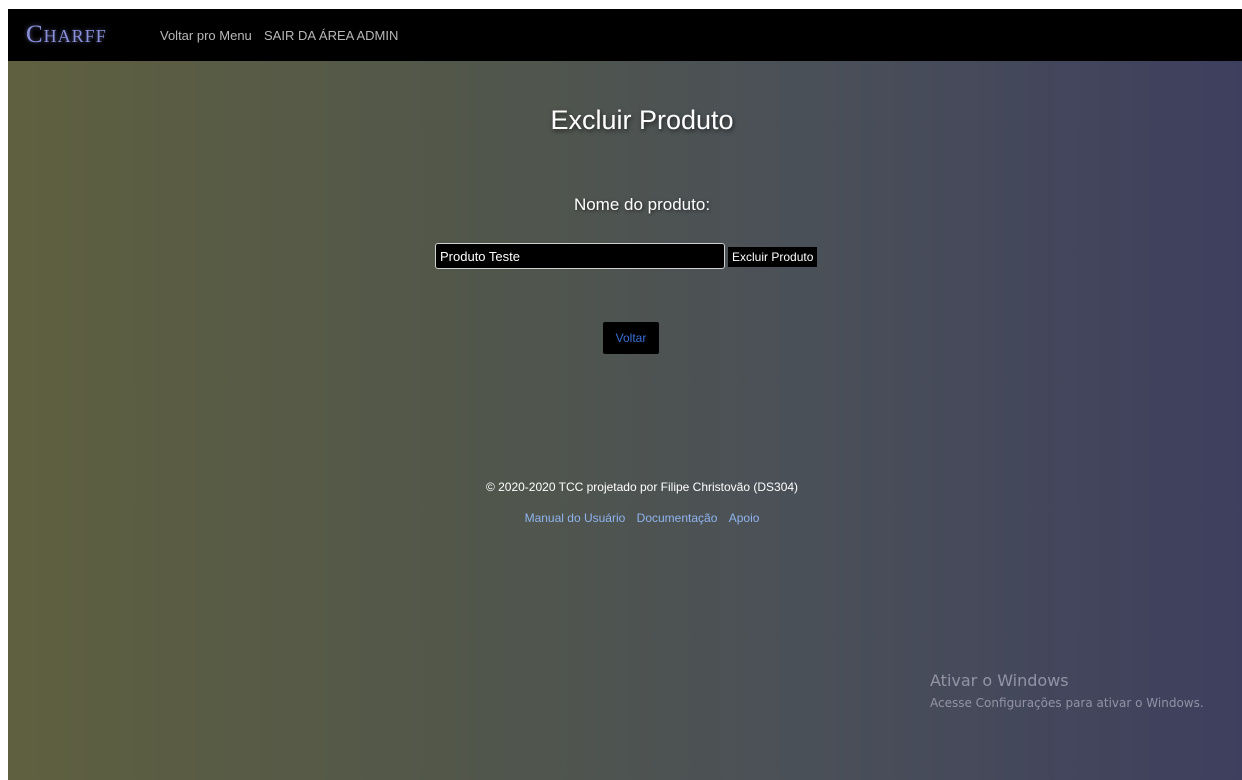 This screenshot has height=780, width=1242. I want to click on watermark-title: Ativar o Windows, so click(999, 680).